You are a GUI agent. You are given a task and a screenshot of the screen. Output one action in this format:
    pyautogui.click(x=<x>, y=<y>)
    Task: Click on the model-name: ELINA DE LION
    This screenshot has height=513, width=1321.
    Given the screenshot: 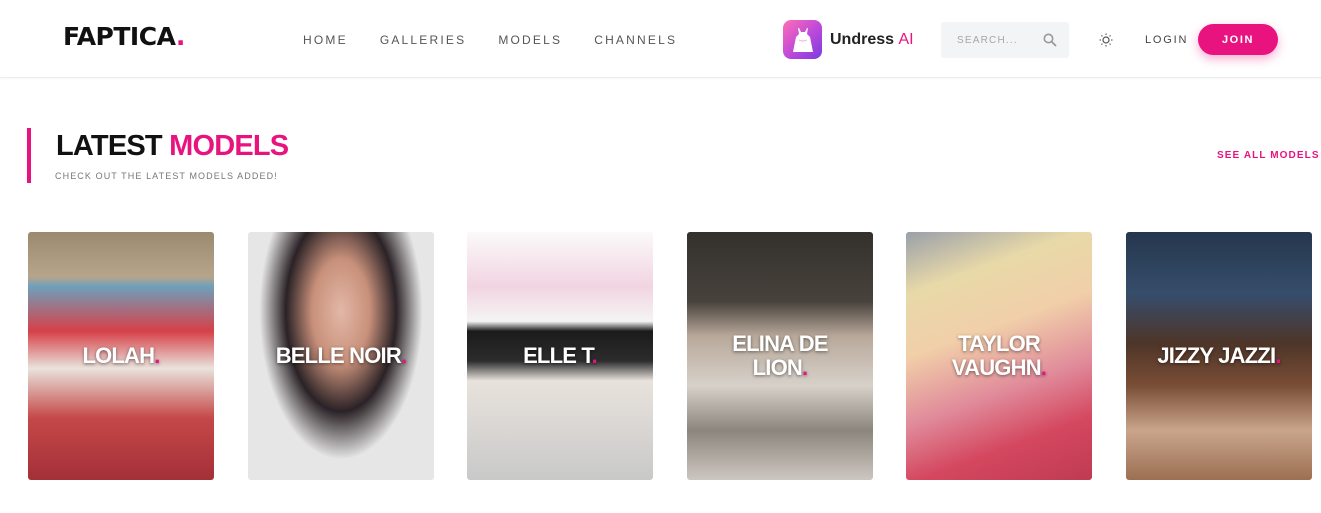 What is the action you would take?
    pyautogui.click(x=780, y=355)
    